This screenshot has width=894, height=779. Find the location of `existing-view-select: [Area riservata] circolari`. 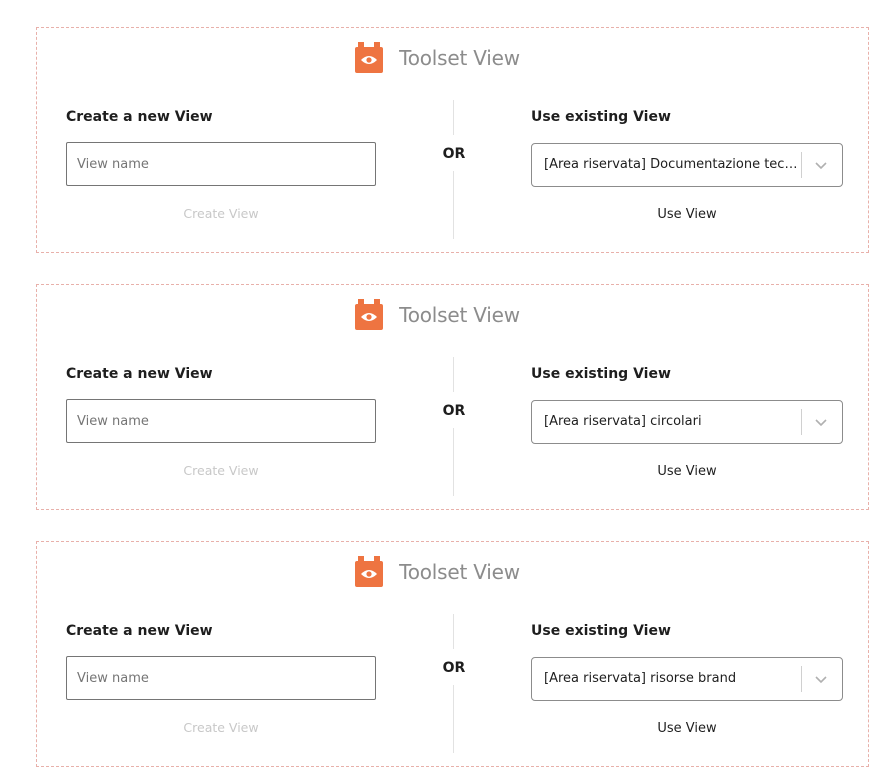

existing-view-select: [Area riservata] circolari is located at coordinates (687, 422).